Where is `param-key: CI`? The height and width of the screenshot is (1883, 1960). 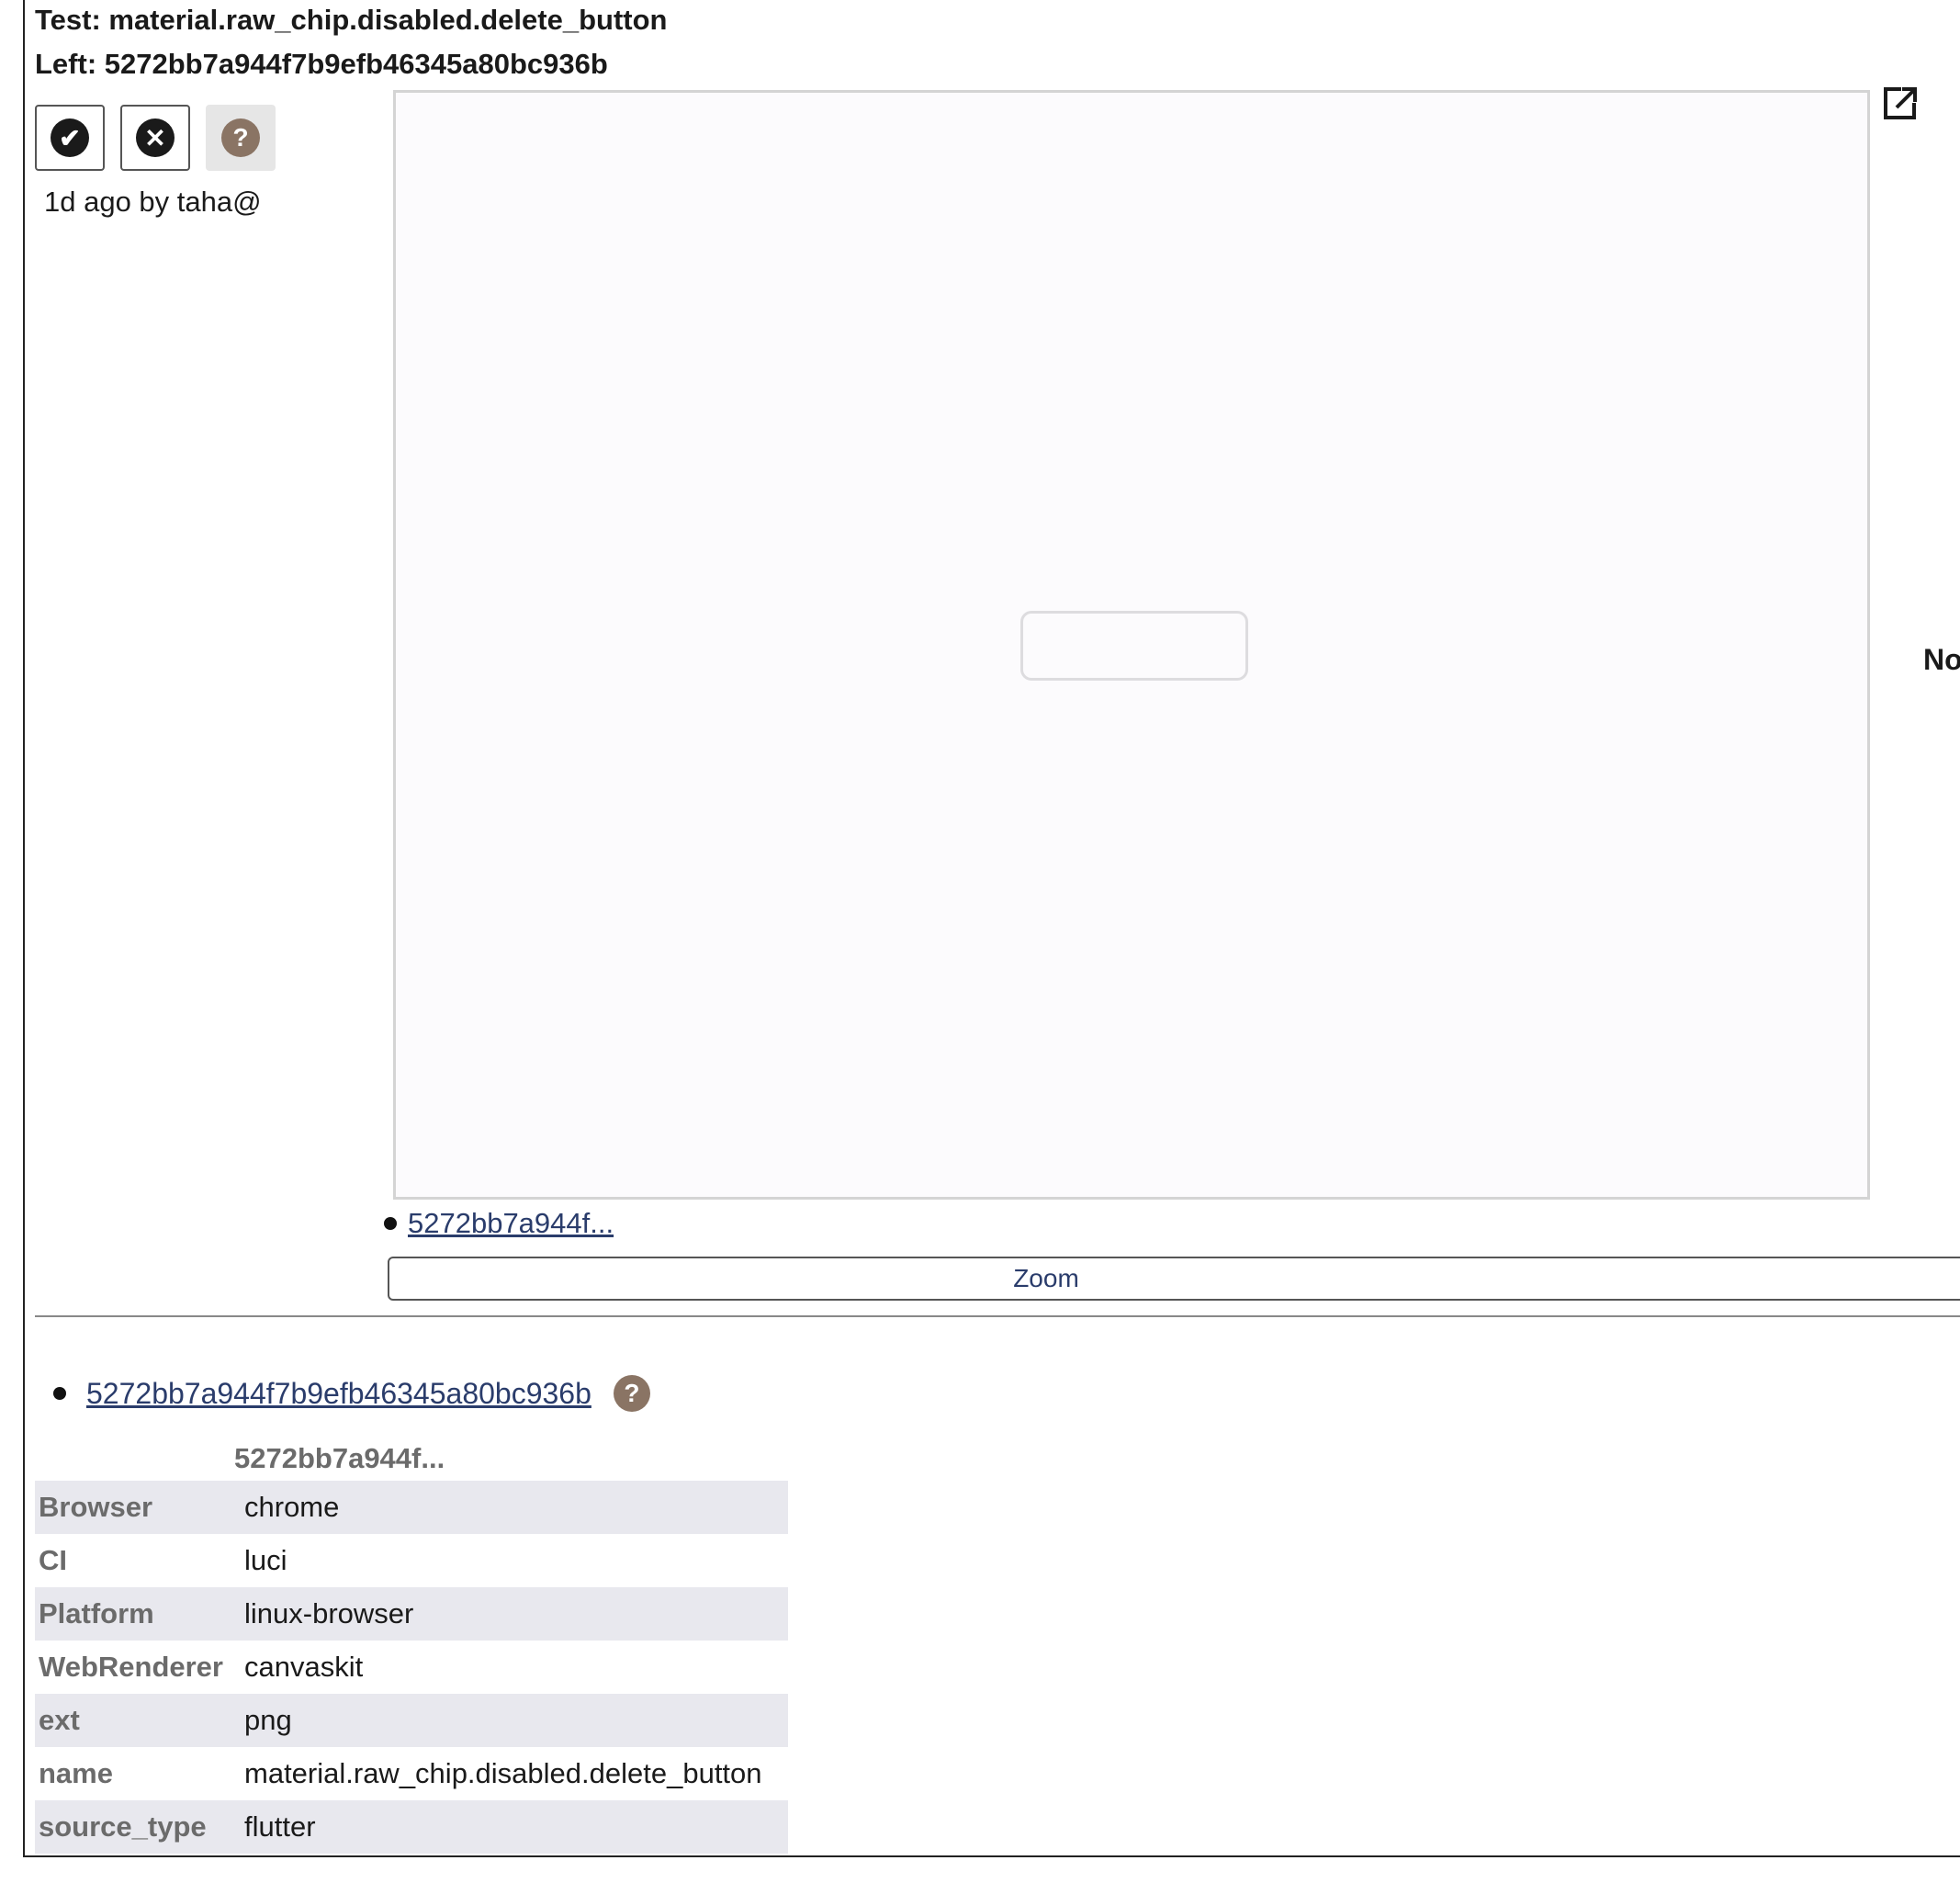
param-key: CI is located at coordinates (53, 1560).